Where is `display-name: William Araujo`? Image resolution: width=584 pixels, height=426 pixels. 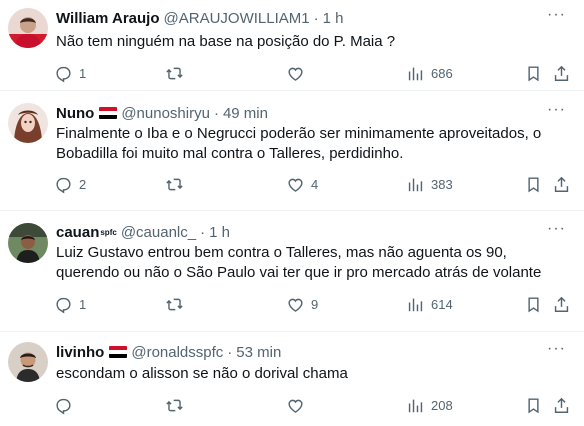 display-name: William Araujo is located at coordinates (108, 18).